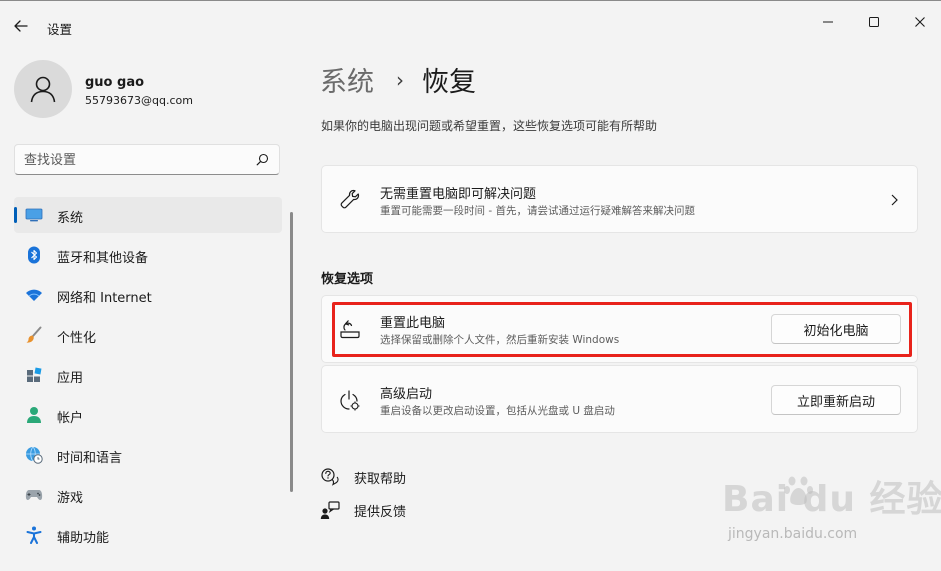 This screenshot has width=941, height=571. I want to click on apps-icon, so click(34, 375).